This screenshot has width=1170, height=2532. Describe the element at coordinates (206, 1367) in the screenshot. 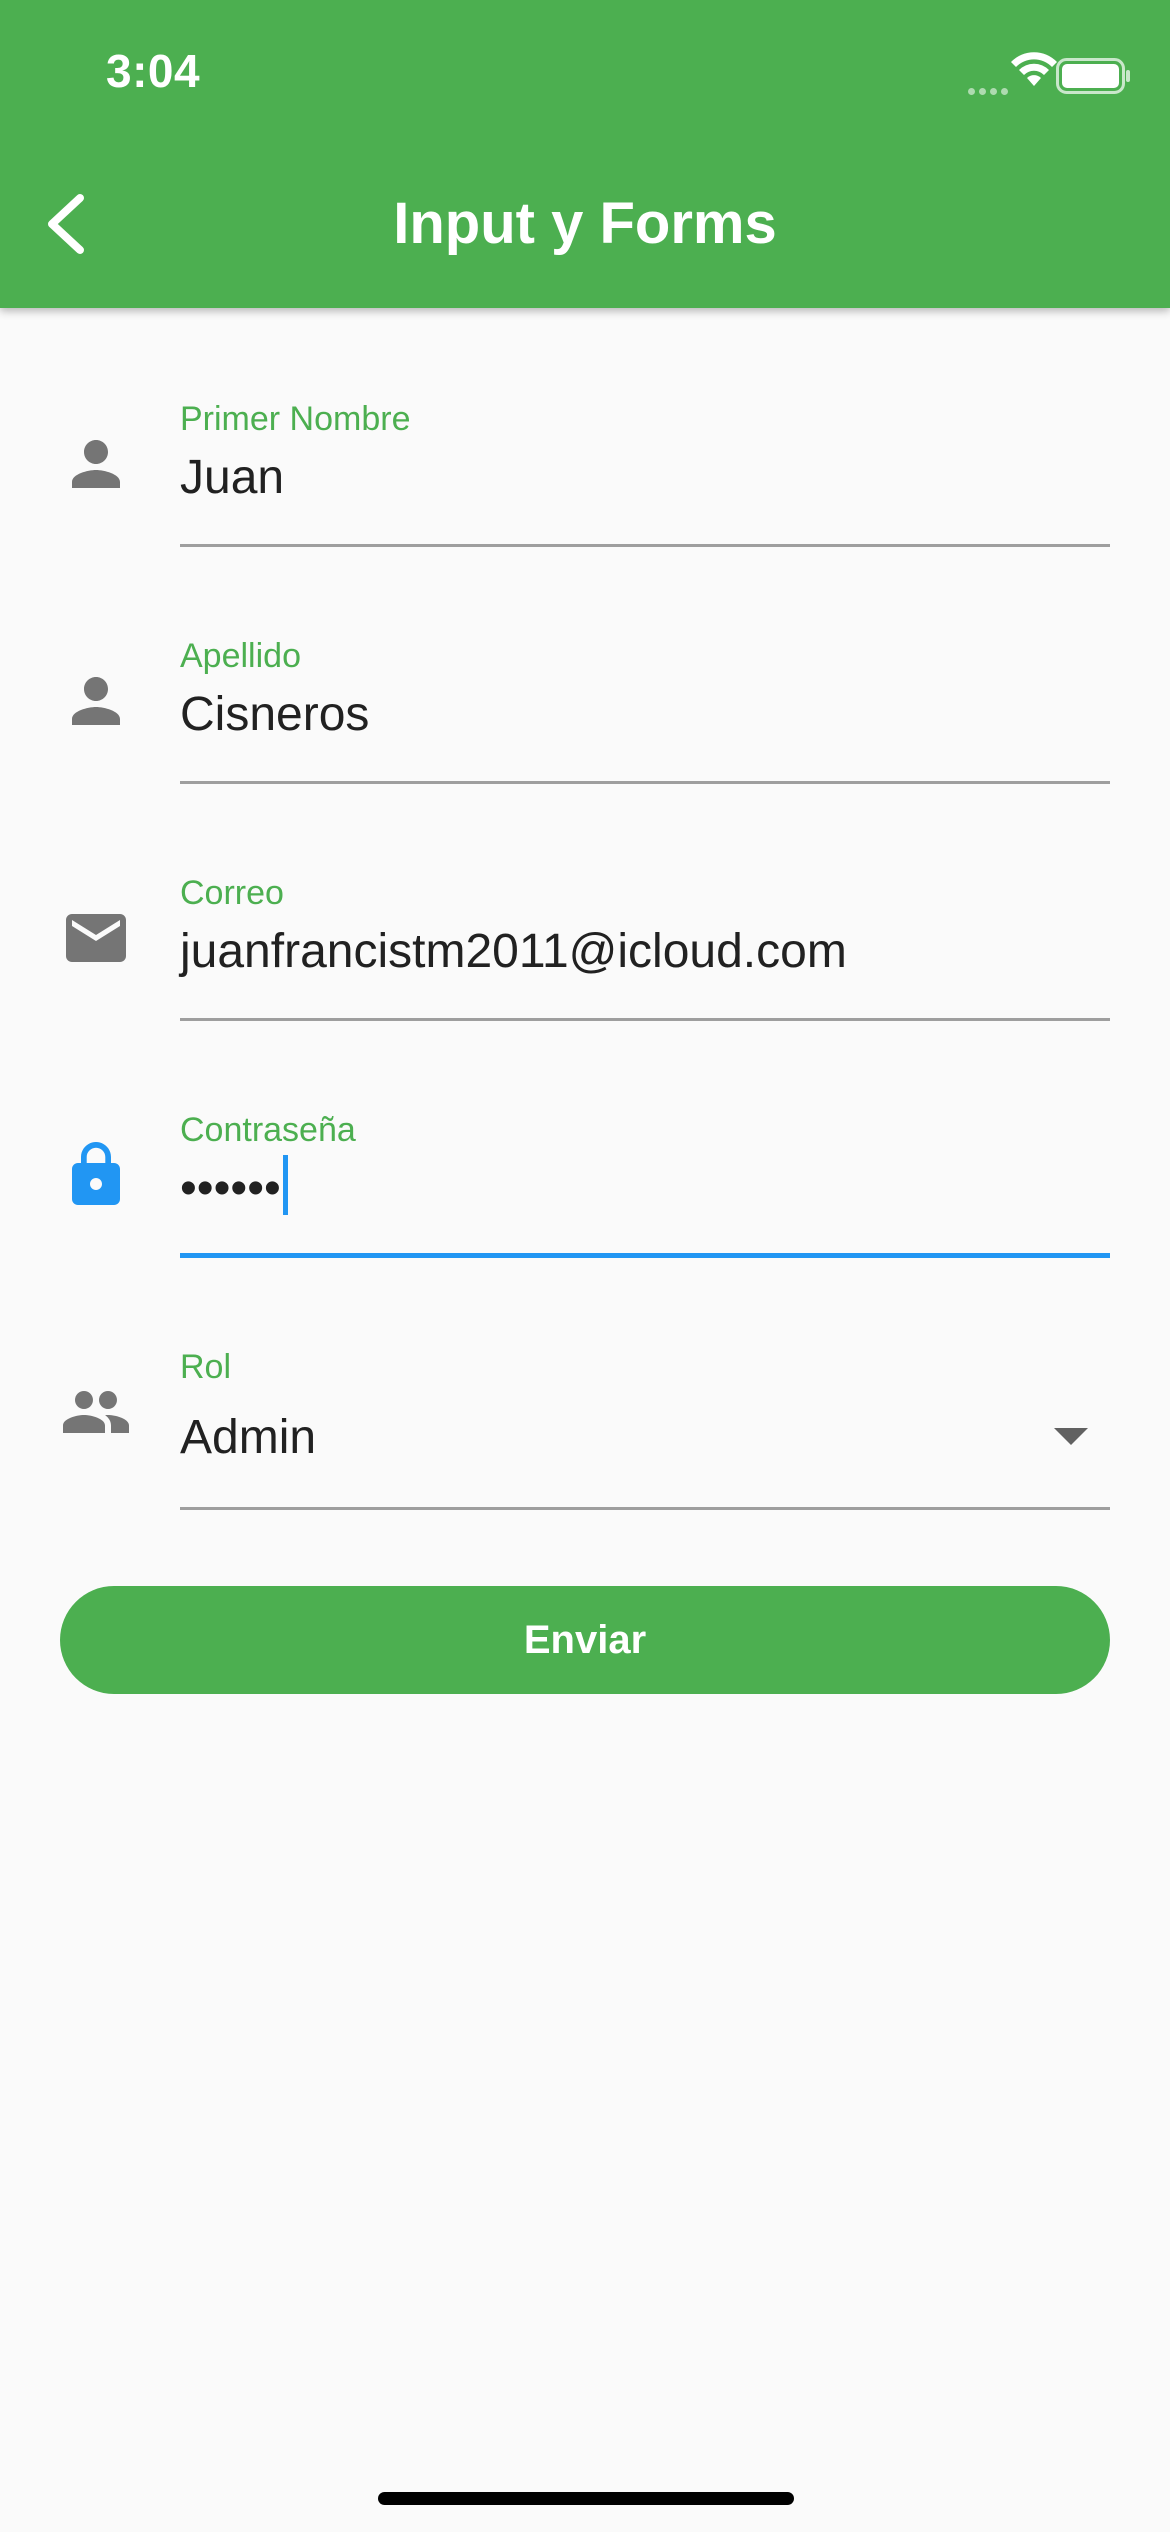

I see `role-label: Rol` at that location.